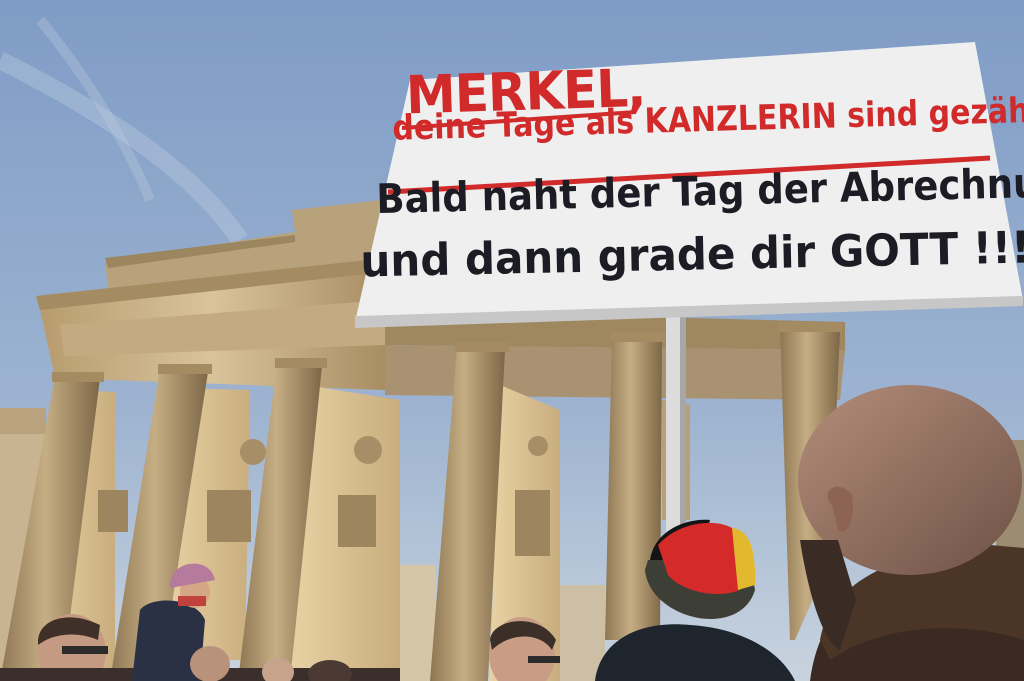 This screenshot has width=1024, height=681. Describe the element at coordinates (683, 427) in the screenshot. I see `sign-pole-shade` at that location.